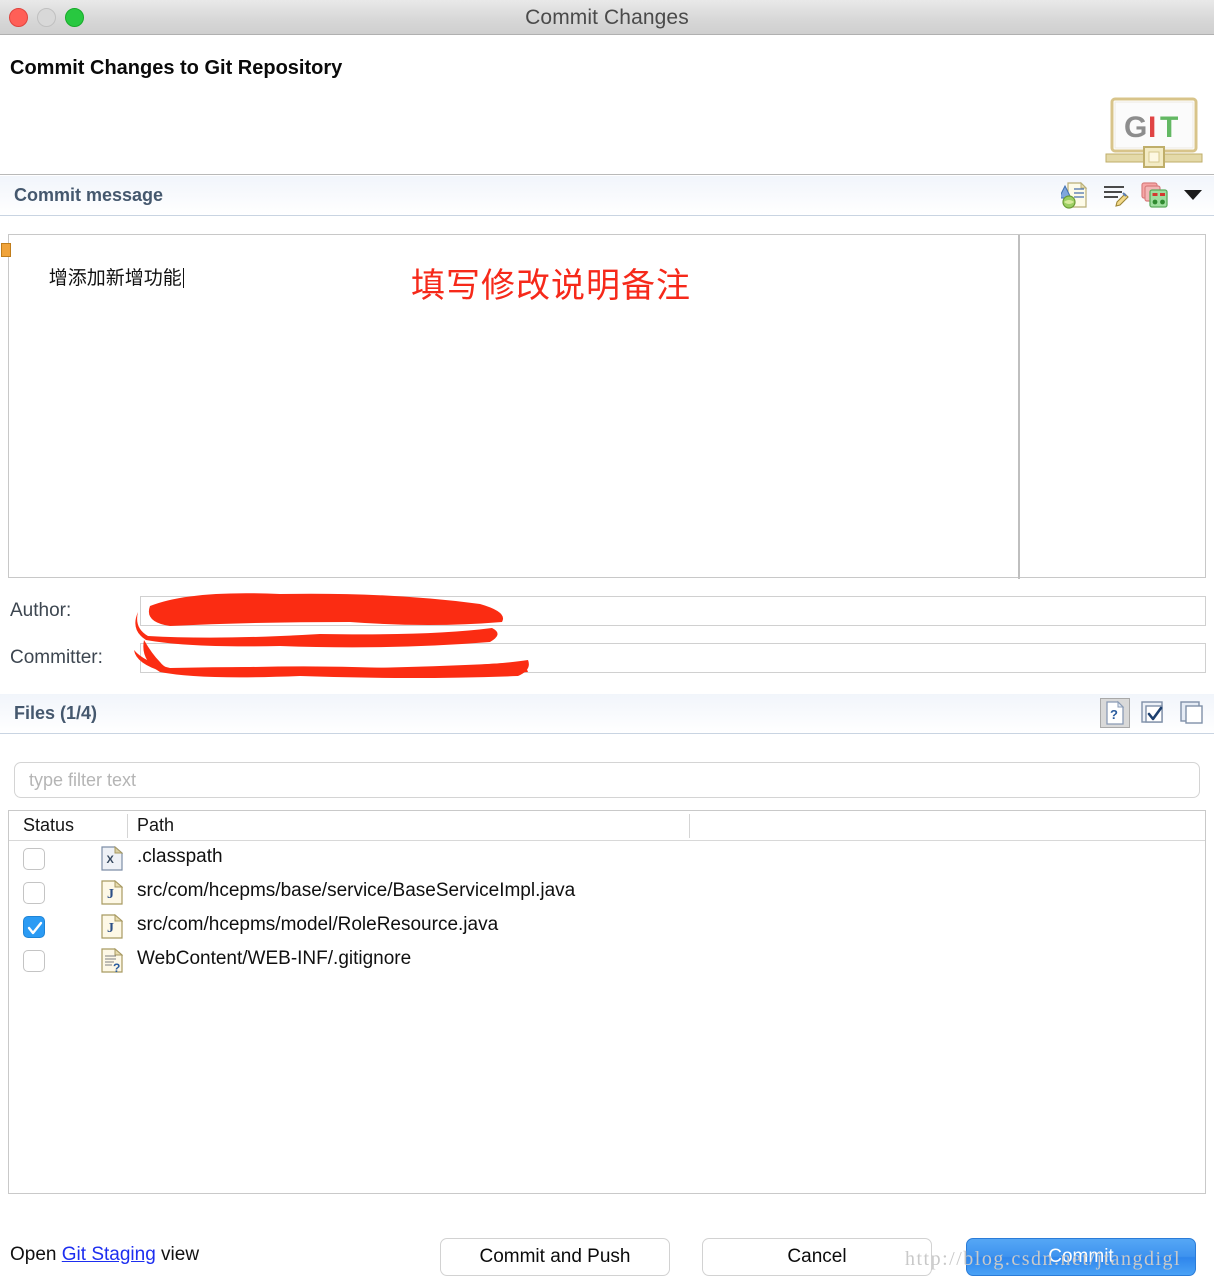 Image resolution: width=1214 pixels, height=1284 pixels. Describe the element at coordinates (6, 250) in the screenshot. I see `message-marker-icon` at that location.